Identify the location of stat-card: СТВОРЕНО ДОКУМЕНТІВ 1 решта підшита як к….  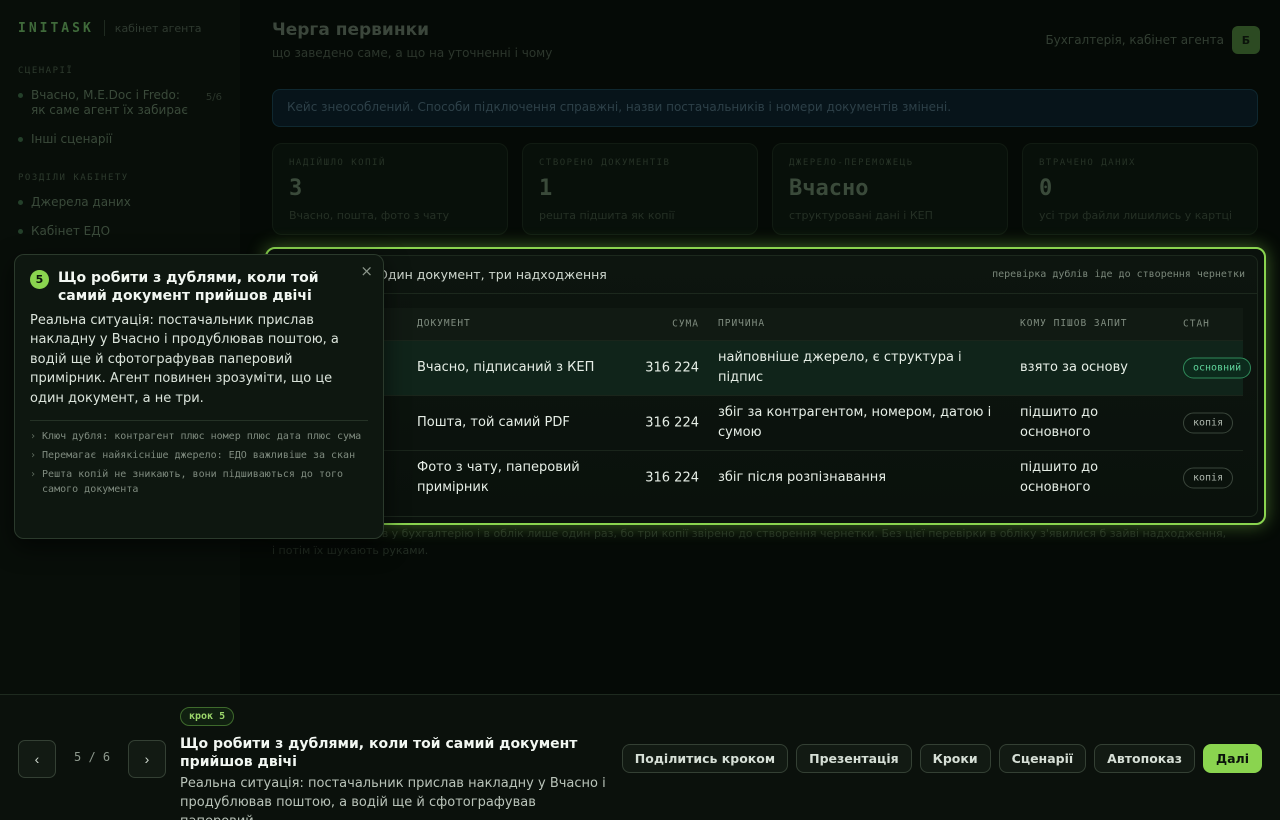
(640, 189).